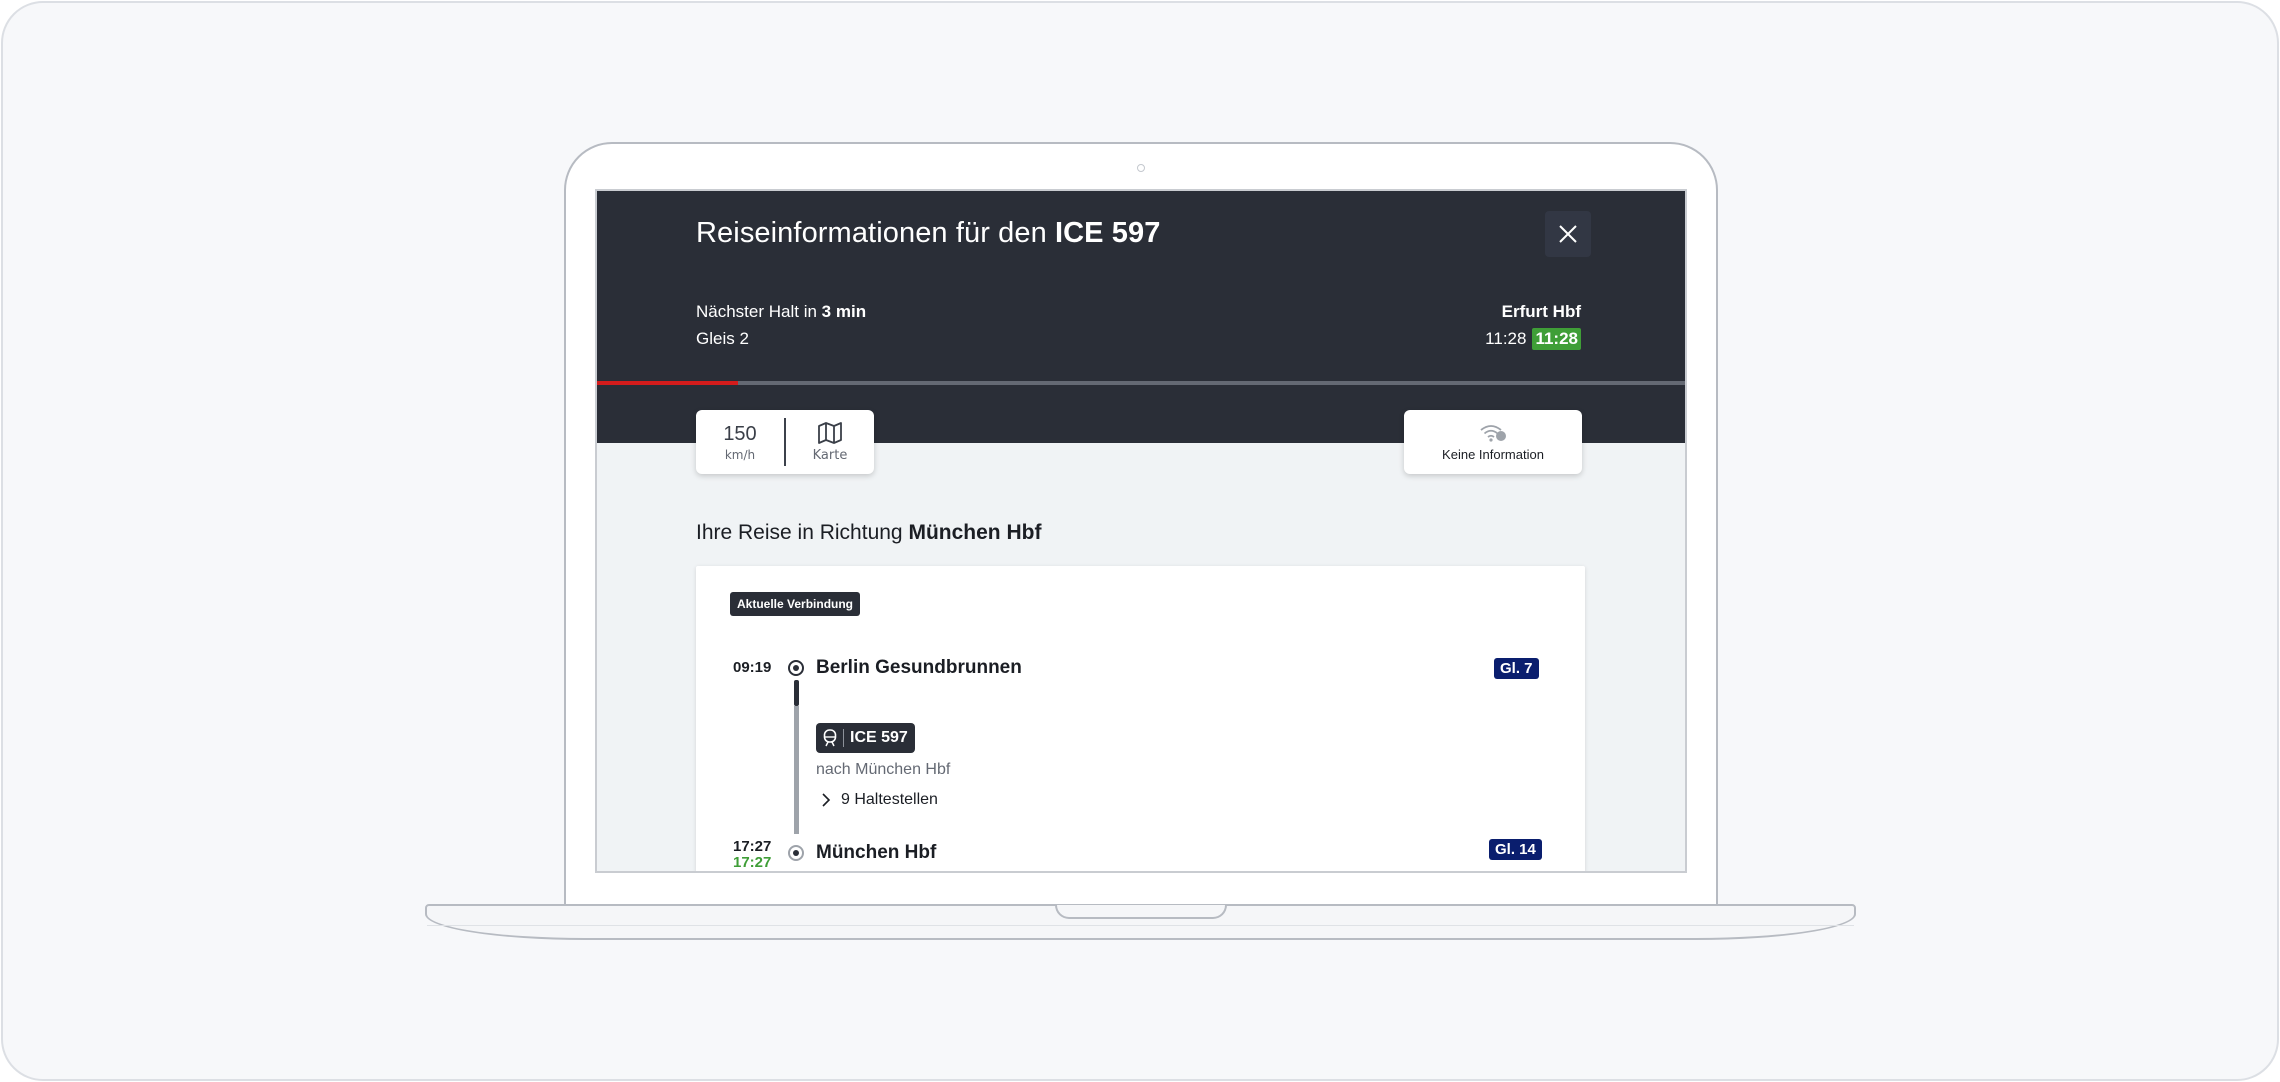 The image size is (2280, 1082). I want to click on wifi-label: Keine Information, so click(1493, 454).